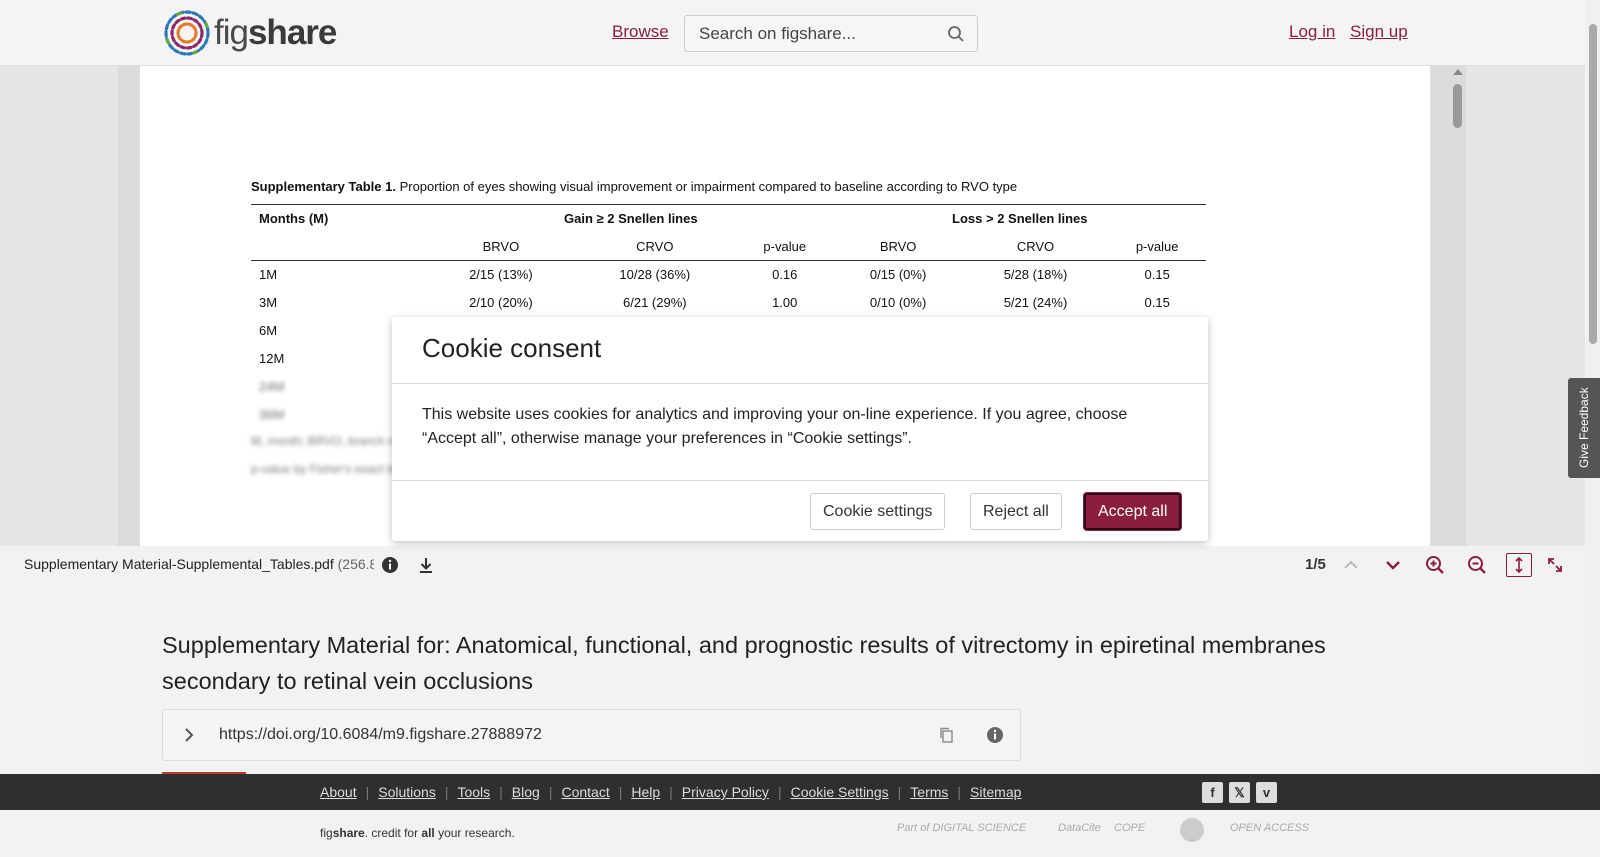  Describe the element at coordinates (878, 511) in the screenshot. I see `cookie-settings-button: Cookie settings` at that location.